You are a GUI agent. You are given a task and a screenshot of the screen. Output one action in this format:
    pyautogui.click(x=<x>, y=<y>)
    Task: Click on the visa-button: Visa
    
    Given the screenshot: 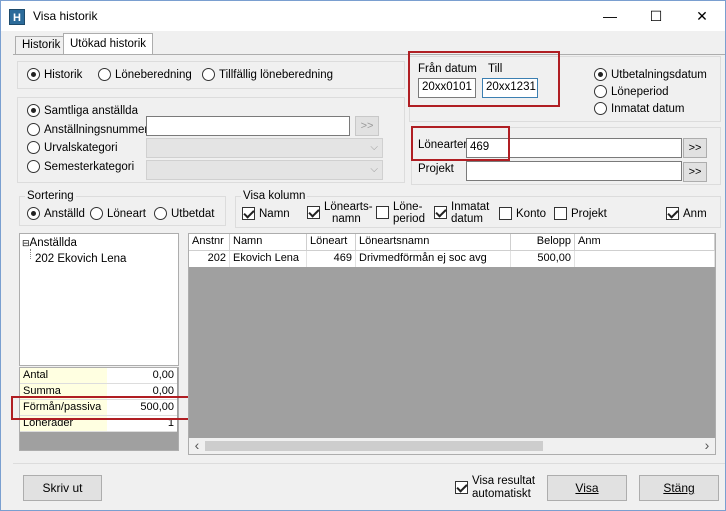 What is the action you would take?
    pyautogui.click(x=587, y=488)
    